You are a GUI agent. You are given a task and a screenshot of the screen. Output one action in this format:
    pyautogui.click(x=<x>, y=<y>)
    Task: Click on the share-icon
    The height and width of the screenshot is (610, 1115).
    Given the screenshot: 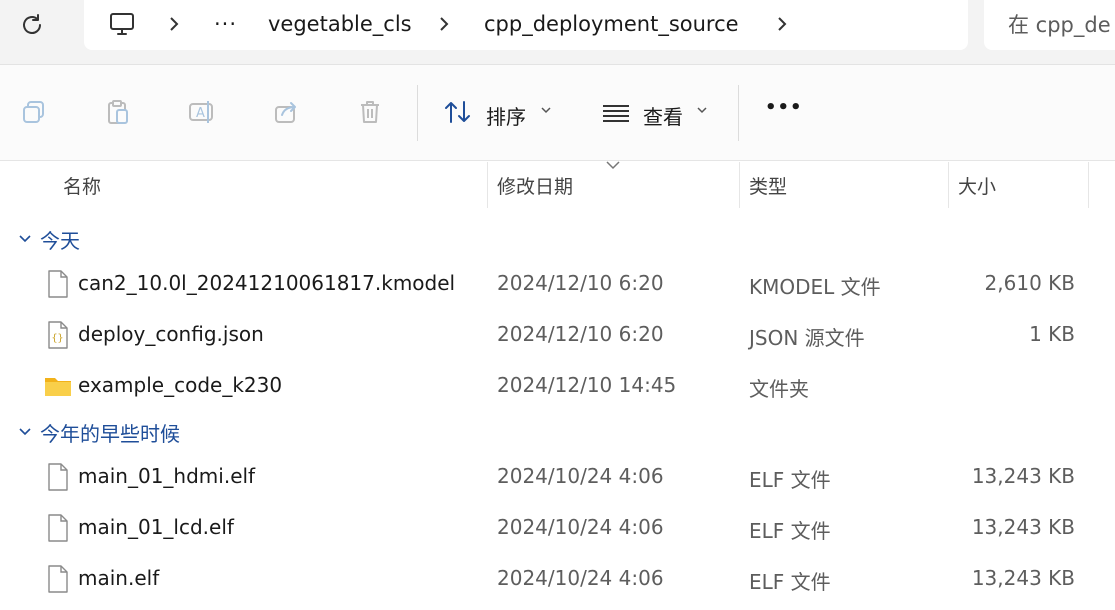 What is the action you would take?
    pyautogui.click(x=285, y=112)
    